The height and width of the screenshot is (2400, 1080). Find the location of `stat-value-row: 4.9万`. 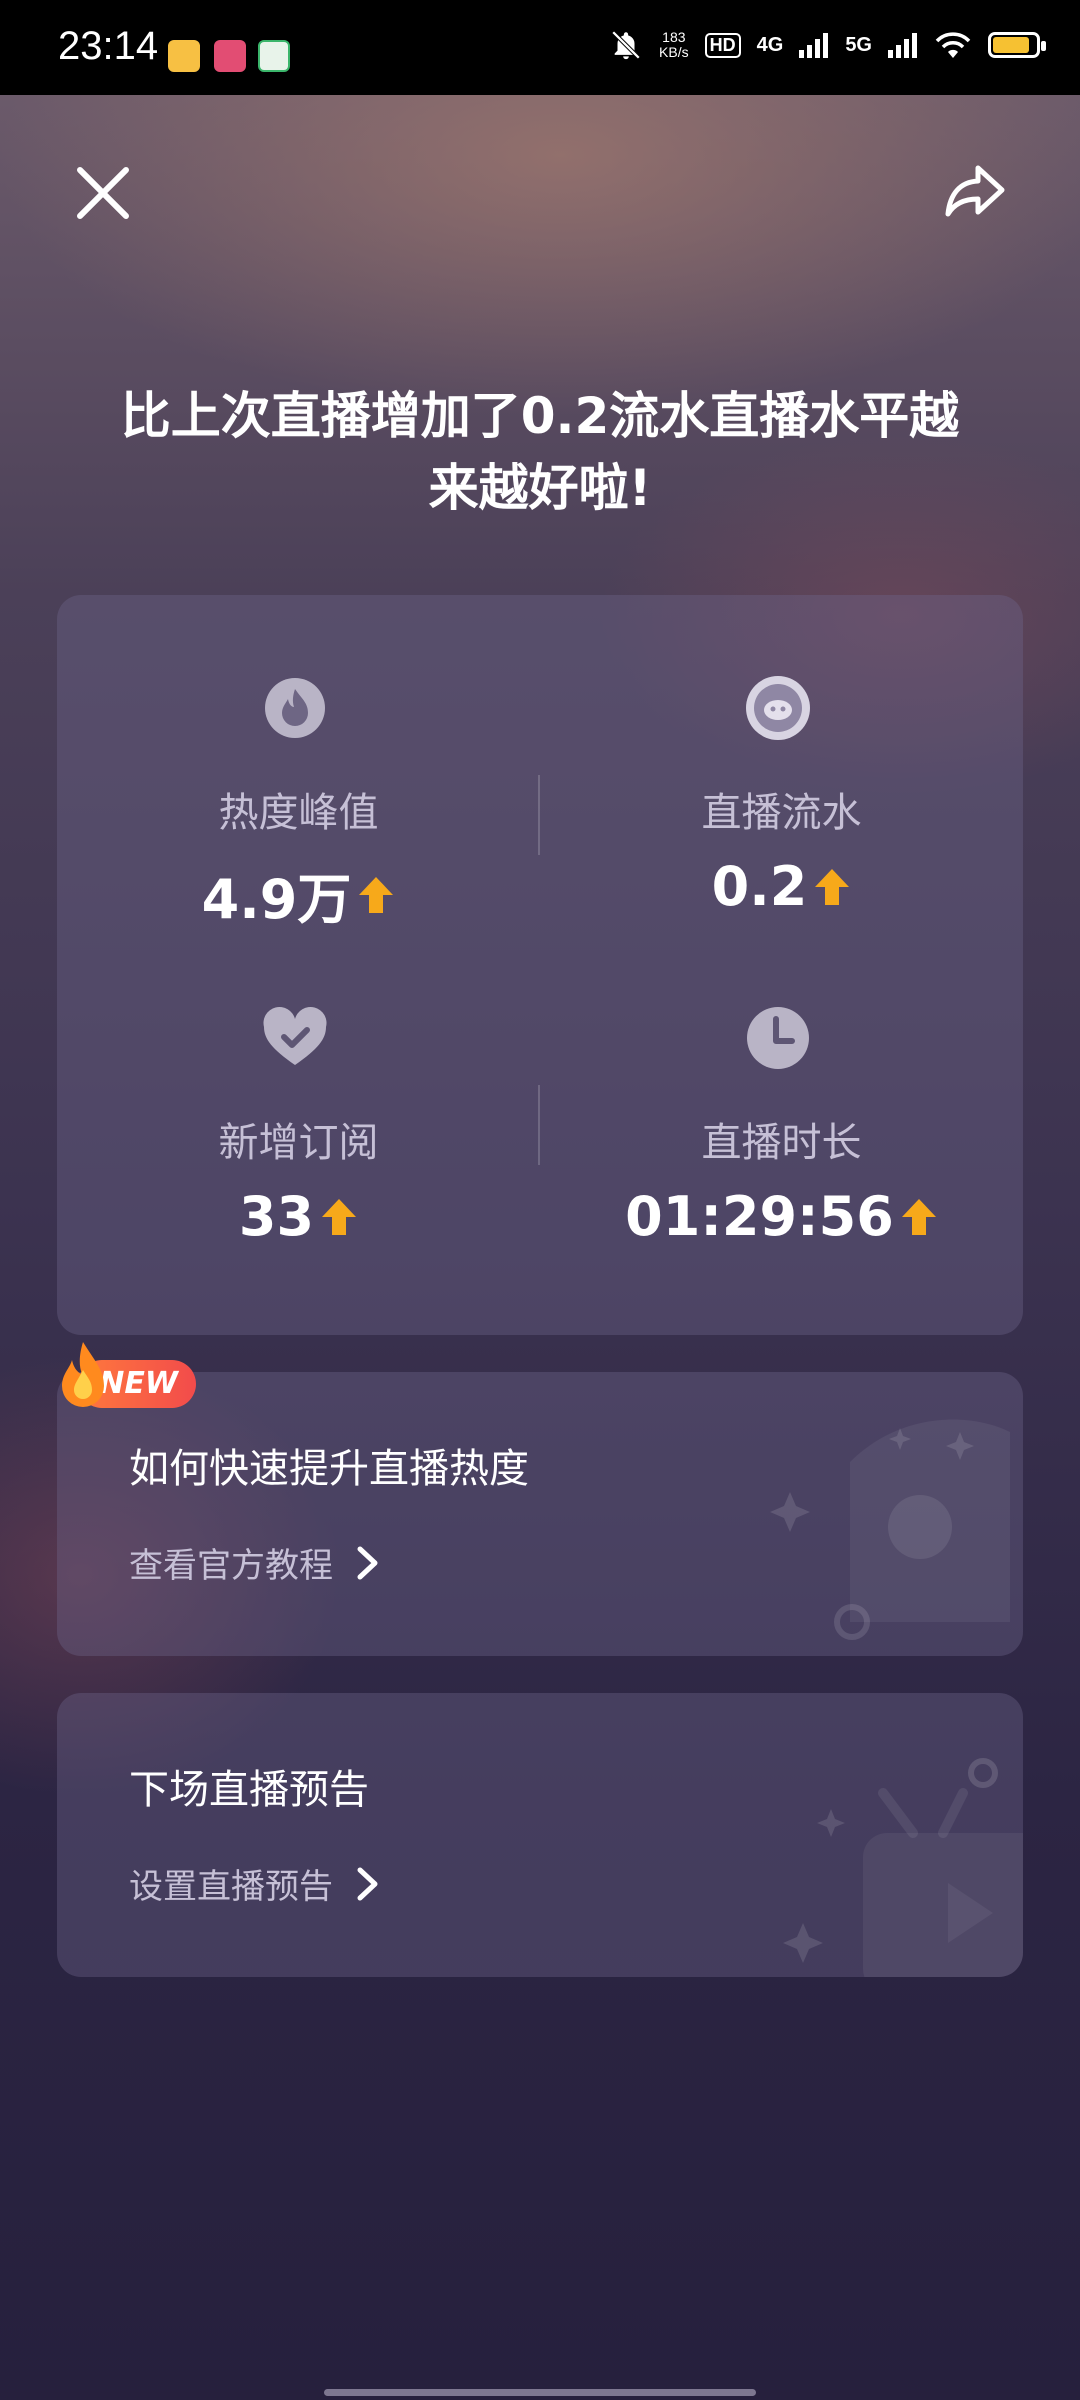

stat-value-row: 4.9万 is located at coordinates (298, 894).